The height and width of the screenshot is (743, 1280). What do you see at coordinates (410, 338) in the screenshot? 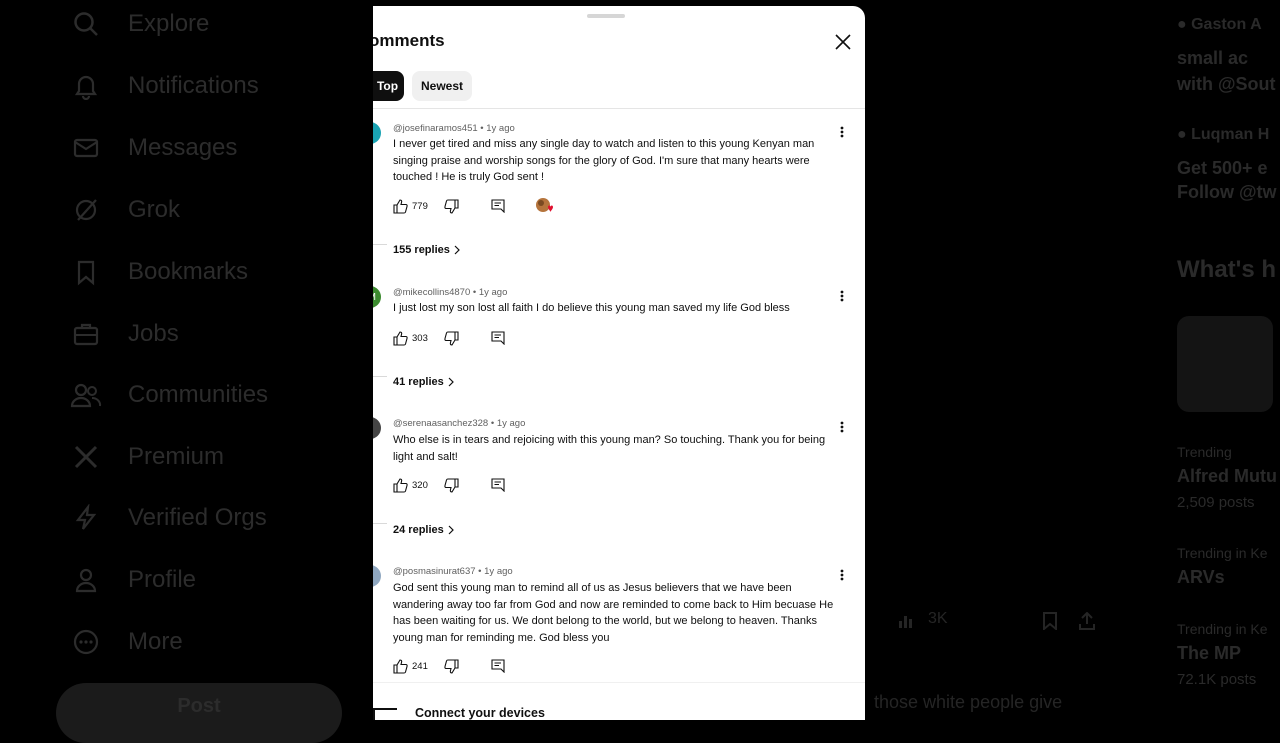
I see `like-button: 303` at bounding box center [410, 338].